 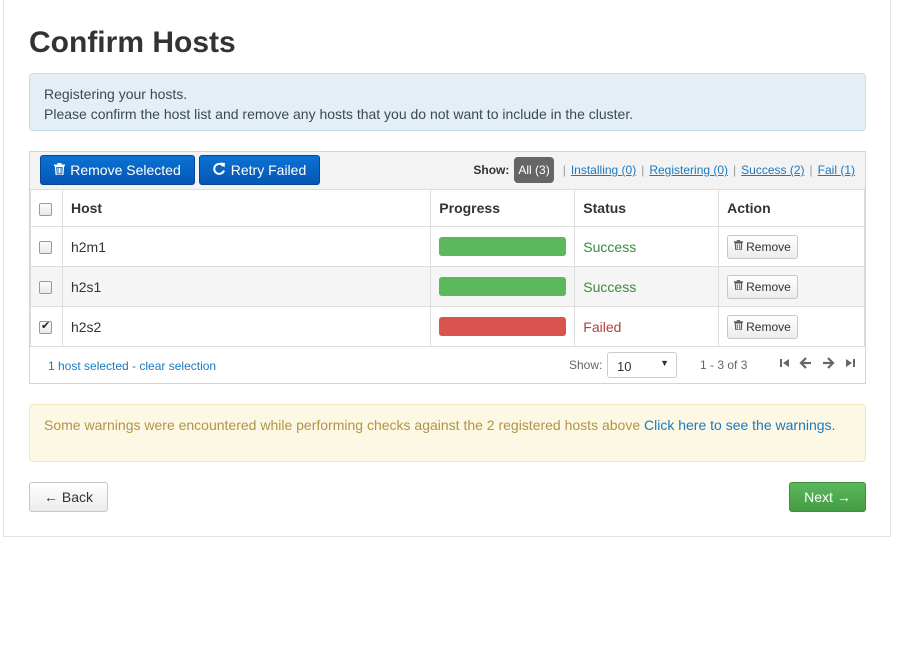 I want to click on filter-success: Success (2), so click(x=772, y=170).